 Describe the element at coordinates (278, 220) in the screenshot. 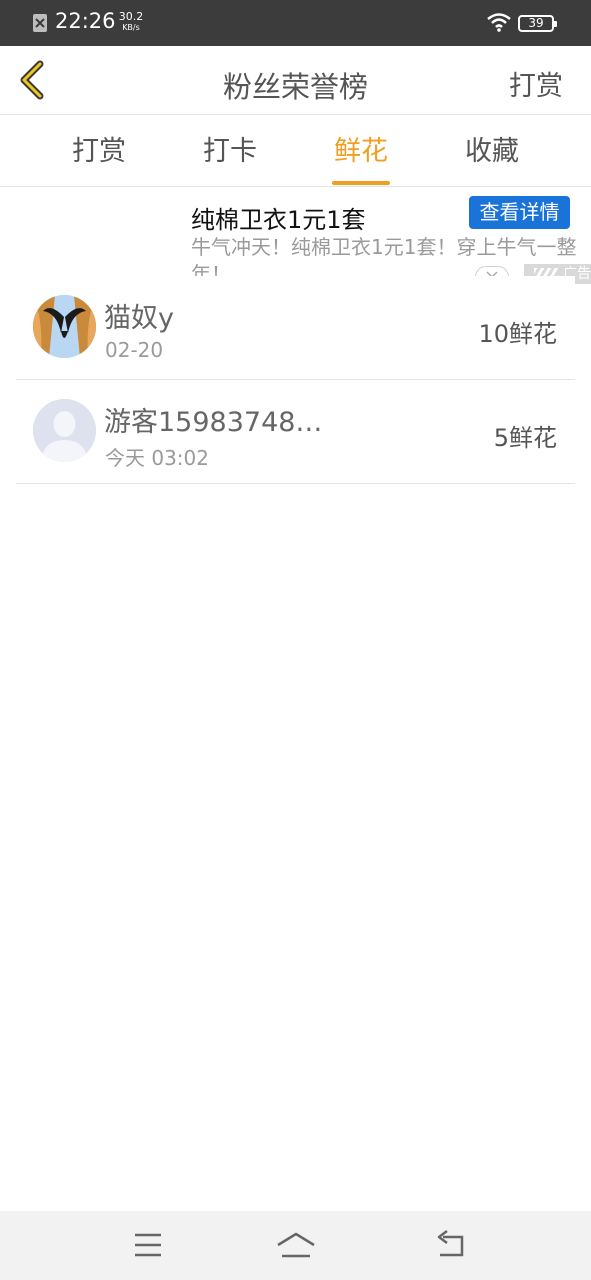

I see `ad-title: 纯棉卫衣1元1套` at that location.